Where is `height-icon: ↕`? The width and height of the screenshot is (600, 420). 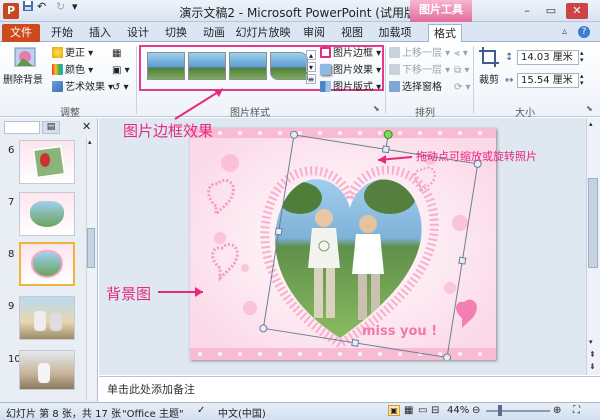
height-icon: ↕ is located at coordinates (509, 57).